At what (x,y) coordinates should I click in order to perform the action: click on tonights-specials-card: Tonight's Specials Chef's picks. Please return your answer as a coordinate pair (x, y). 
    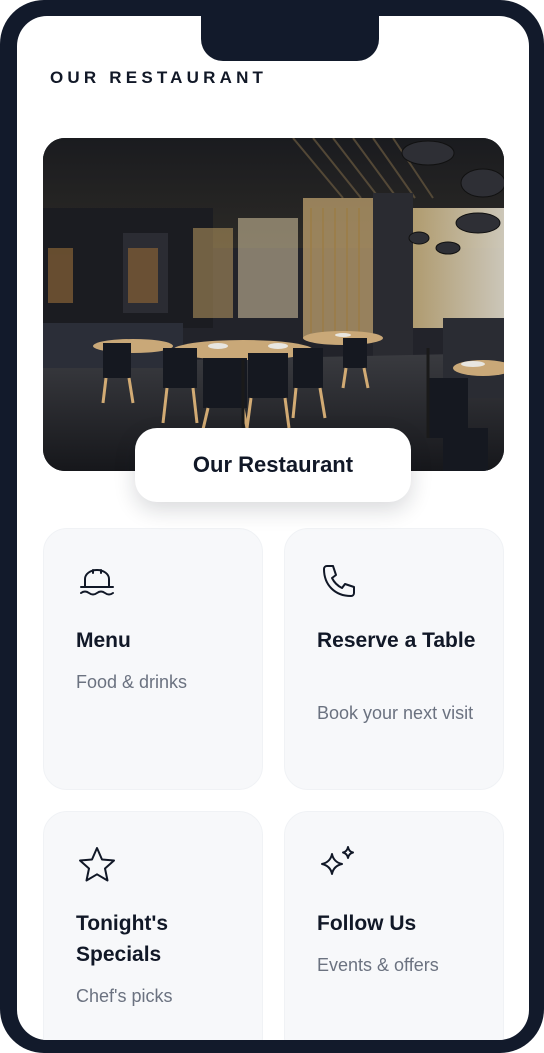
    Looking at the image, I should click on (153, 925).